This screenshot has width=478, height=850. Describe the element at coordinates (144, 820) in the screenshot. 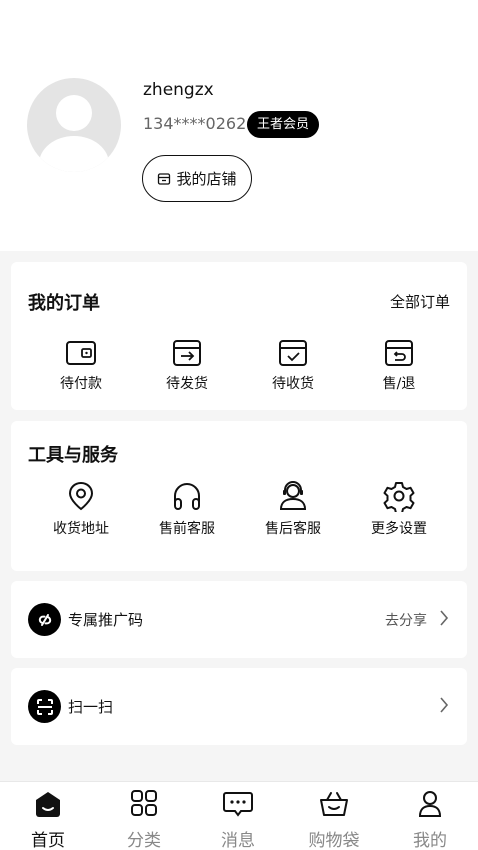

I see `tab-category: 分类` at that location.